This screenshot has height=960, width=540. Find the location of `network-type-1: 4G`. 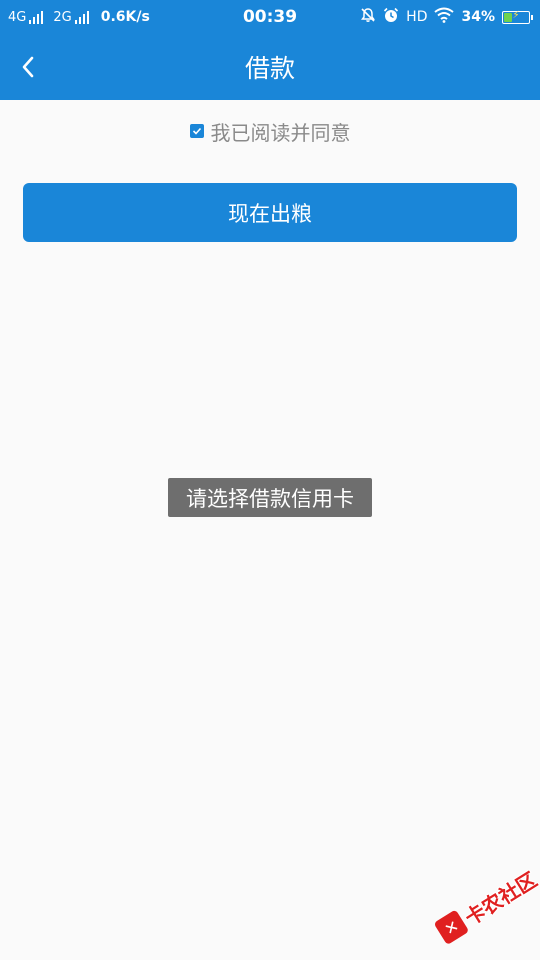

network-type-1: 4G is located at coordinates (17, 17).